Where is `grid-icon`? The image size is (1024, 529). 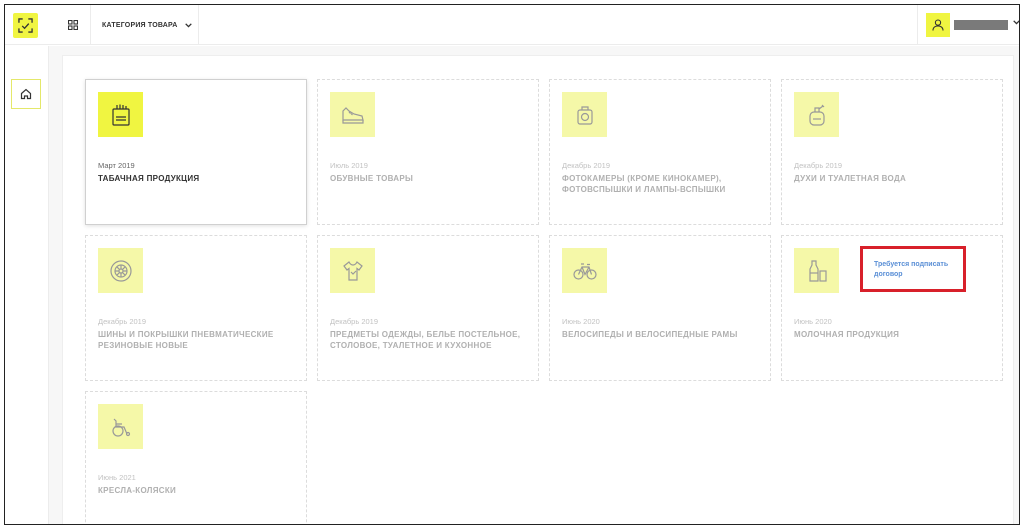 grid-icon is located at coordinates (72, 25).